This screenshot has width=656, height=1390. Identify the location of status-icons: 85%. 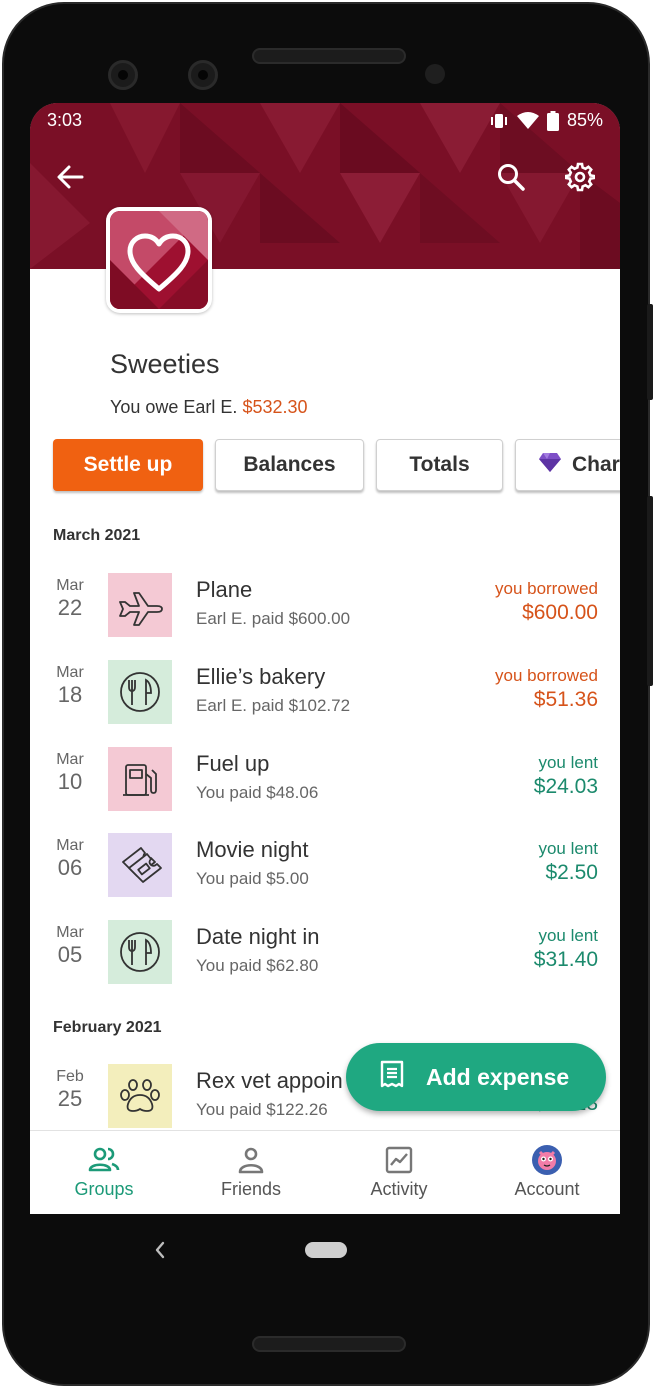
(546, 120).